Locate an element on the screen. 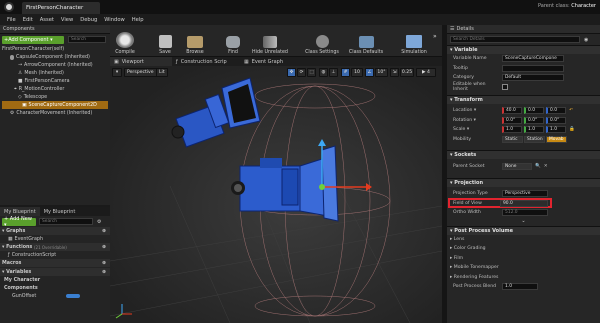  location-y: 0.0 is located at coordinates (534, 111).